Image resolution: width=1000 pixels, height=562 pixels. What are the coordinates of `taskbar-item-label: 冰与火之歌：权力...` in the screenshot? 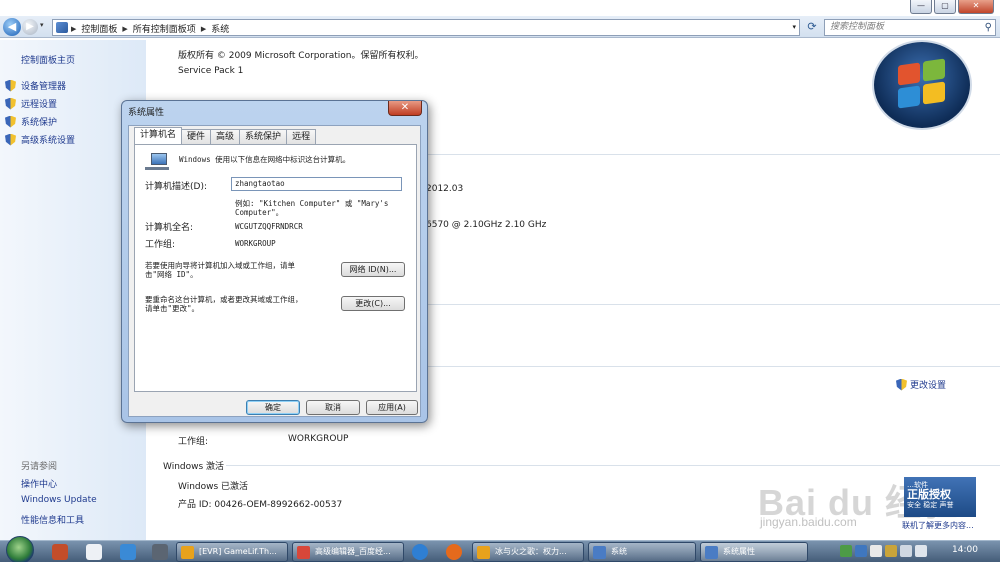 It's located at (531, 551).